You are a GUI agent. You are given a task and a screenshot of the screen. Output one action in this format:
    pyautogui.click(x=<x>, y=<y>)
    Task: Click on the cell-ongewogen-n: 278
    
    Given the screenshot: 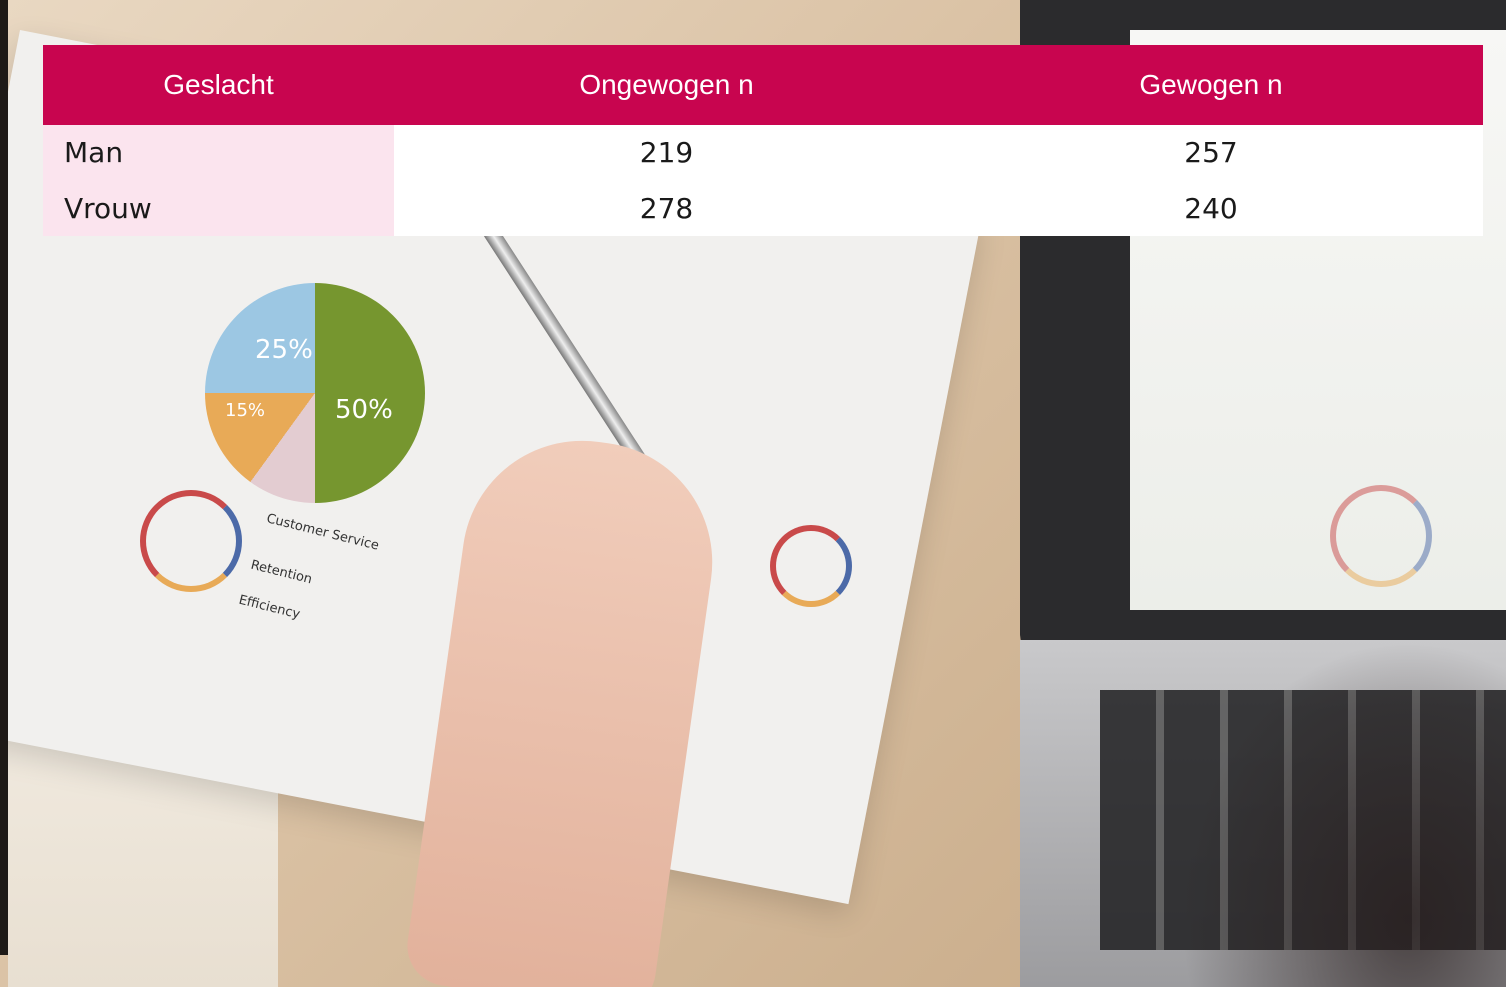 What is the action you would take?
    pyautogui.click(x=666, y=208)
    